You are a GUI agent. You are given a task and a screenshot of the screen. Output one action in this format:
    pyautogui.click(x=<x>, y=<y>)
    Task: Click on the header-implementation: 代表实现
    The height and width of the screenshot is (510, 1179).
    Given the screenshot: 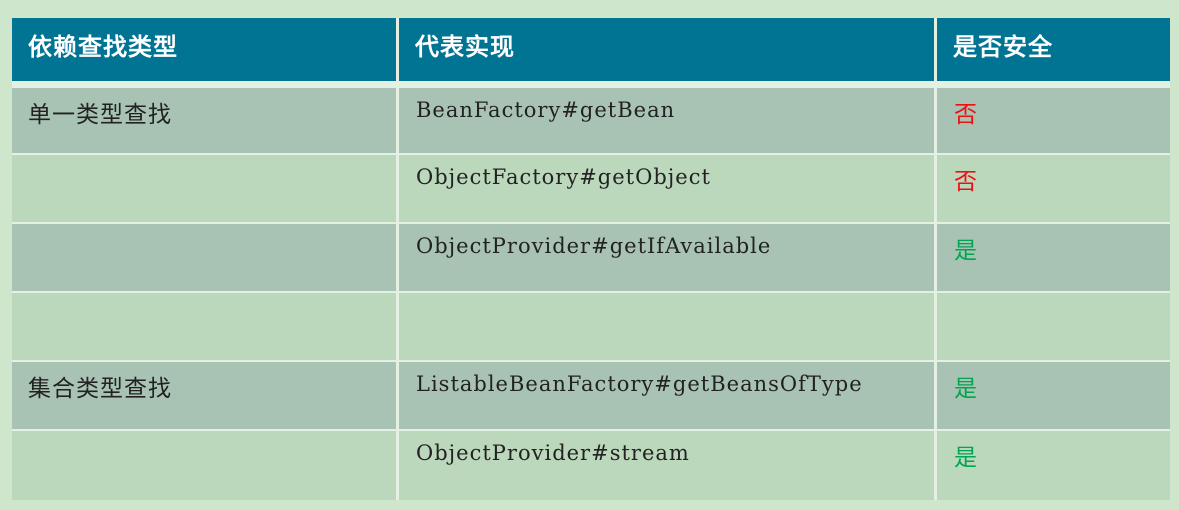 What is the action you would take?
    pyautogui.click(x=666, y=49)
    